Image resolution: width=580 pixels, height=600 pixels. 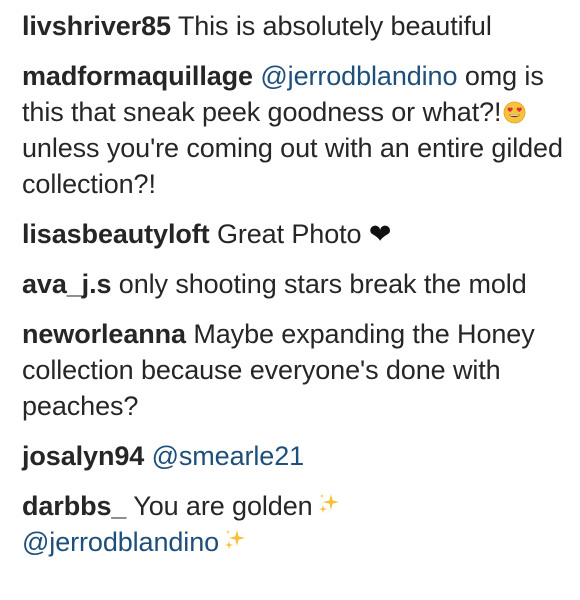 What do you see at coordinates (228, 456) in the screenshot?
I see `comment-mention: @smearle21` at bounding box center [228, 456].